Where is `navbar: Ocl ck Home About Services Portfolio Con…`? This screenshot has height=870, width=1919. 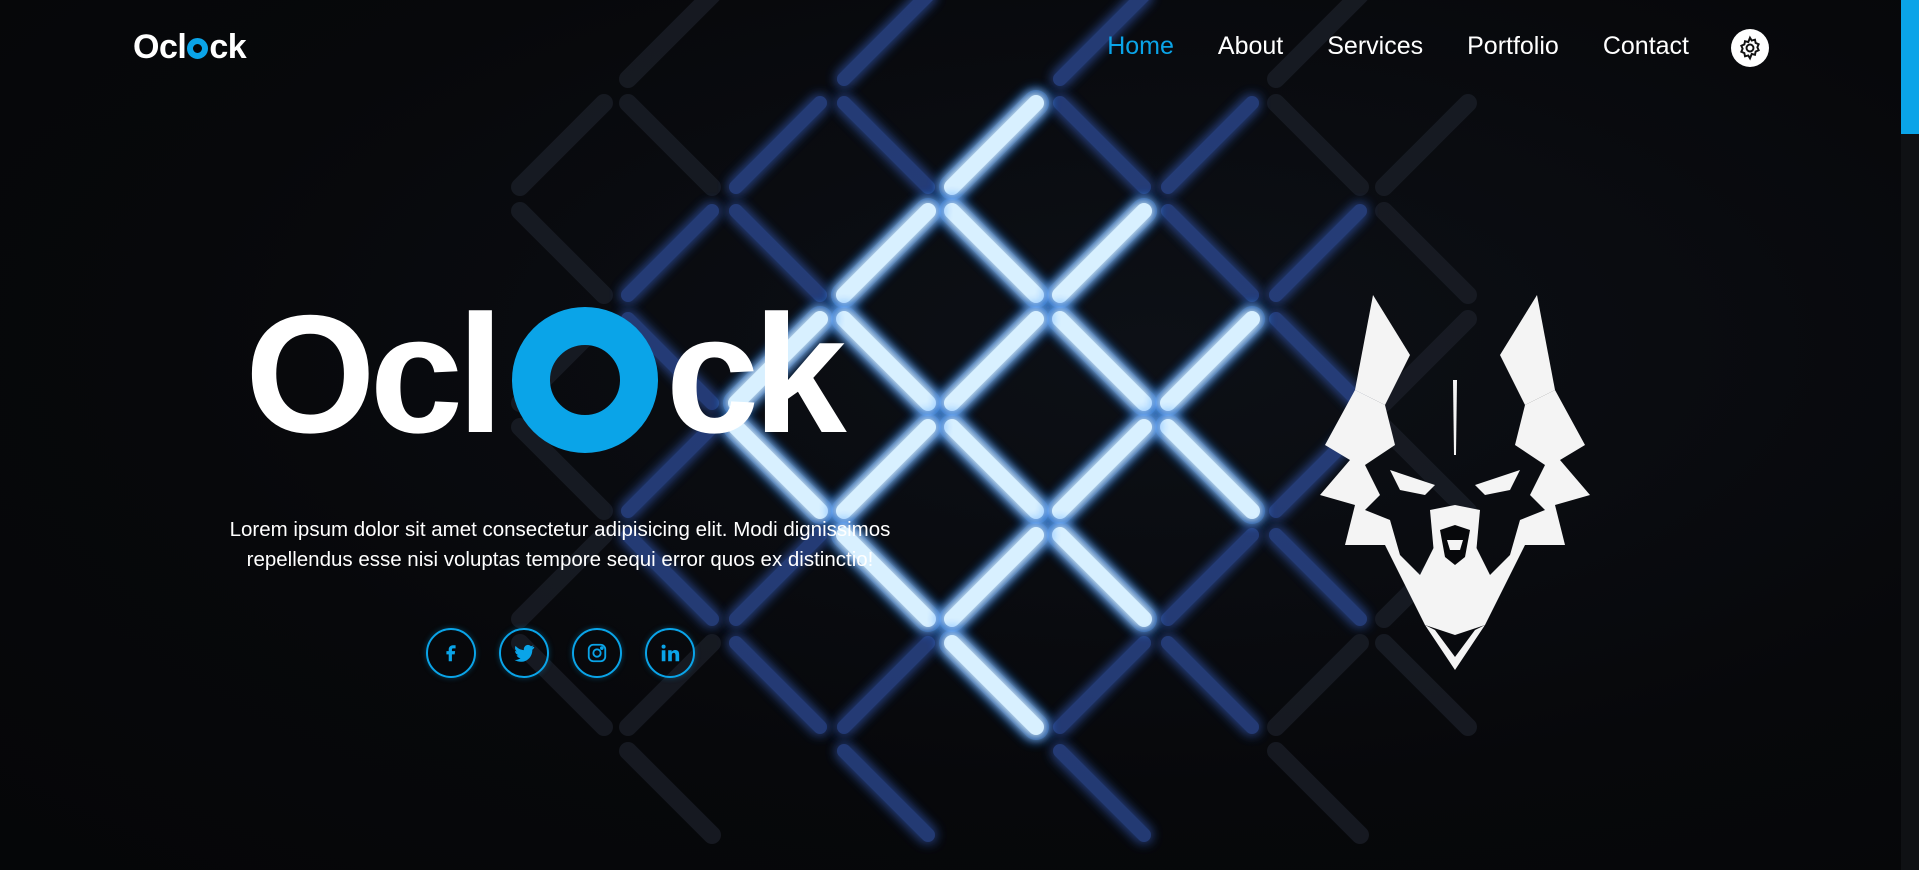
navbar: Ocl ck Home About Services Portfolio Con… is located at coordinates (959, 49).